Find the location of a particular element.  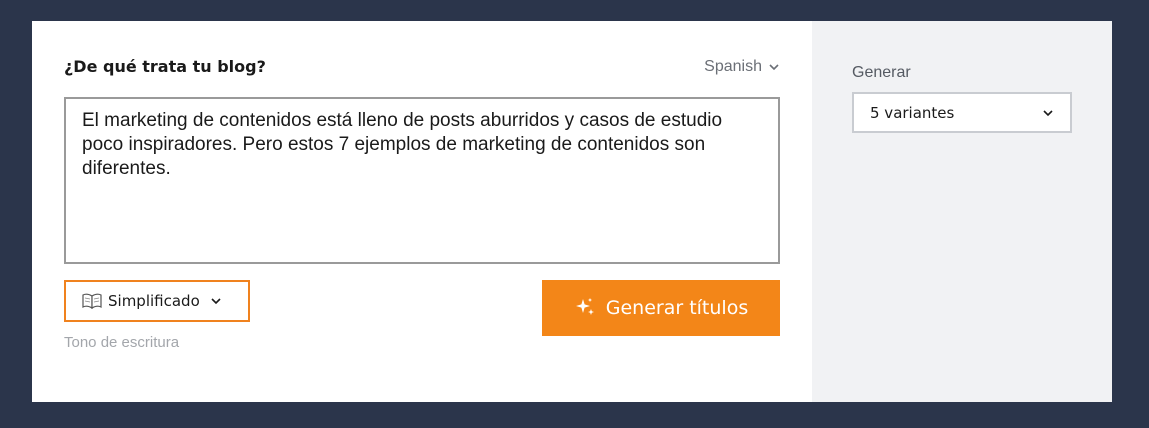

generate-titles-button: Generar títulos is located at coordinates (661, 308).